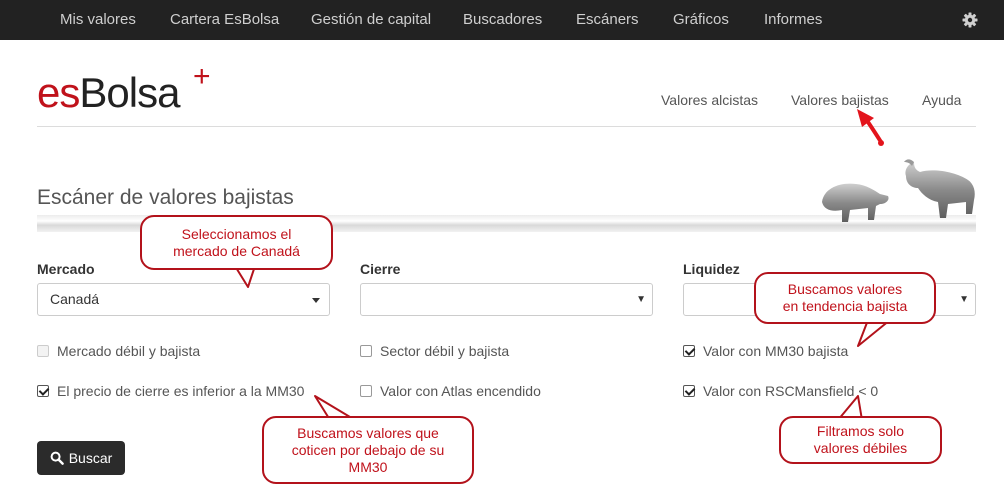 Image resolution: width=1004 pixels, height=488 pixels. What do you see at coordinates (236, 233) in the screenshot?
I see `callout-line: Seleccionamos el` at bounding box center [236, 233].